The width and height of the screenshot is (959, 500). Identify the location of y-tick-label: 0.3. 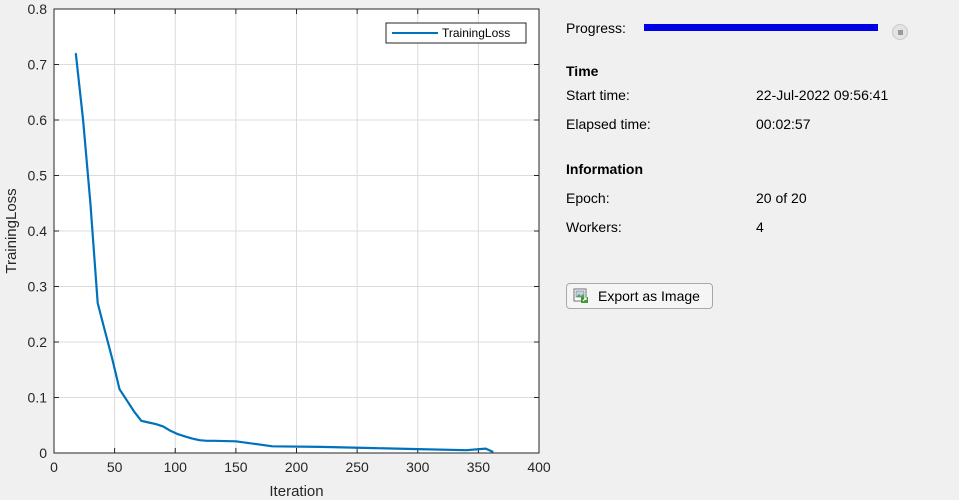
(38, 287).